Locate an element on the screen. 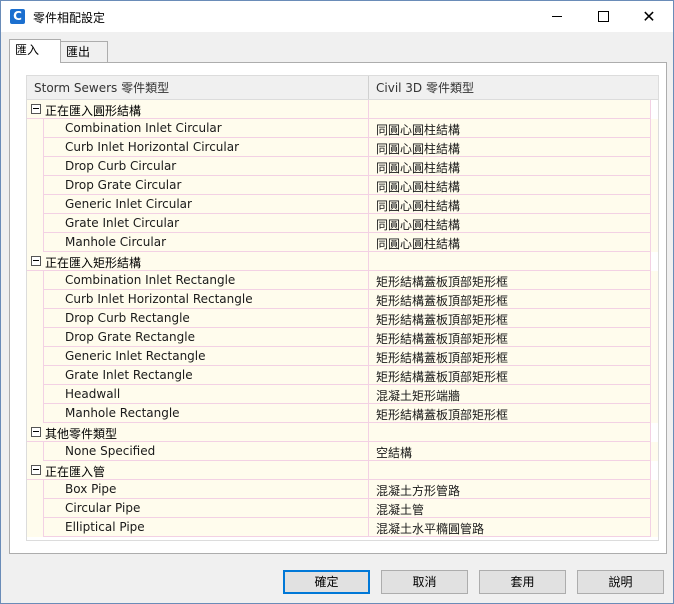 This screenshot has height=604, width=674. storm-sewers-part-cell: Manhole Circular is located at coordinates (206, 242).